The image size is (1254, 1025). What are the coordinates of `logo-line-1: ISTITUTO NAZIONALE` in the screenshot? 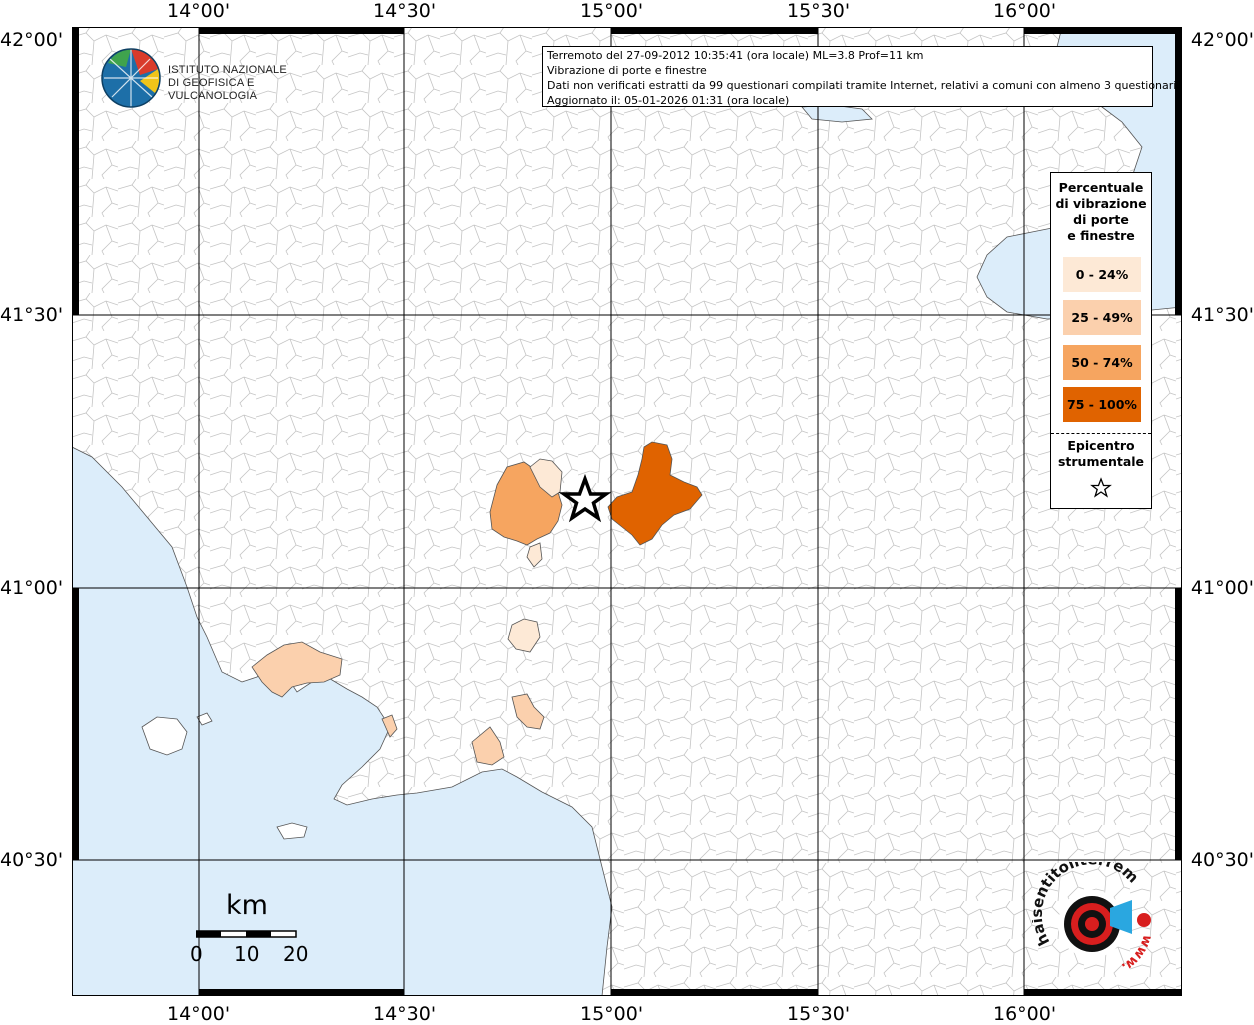 It's located at (227, 70).